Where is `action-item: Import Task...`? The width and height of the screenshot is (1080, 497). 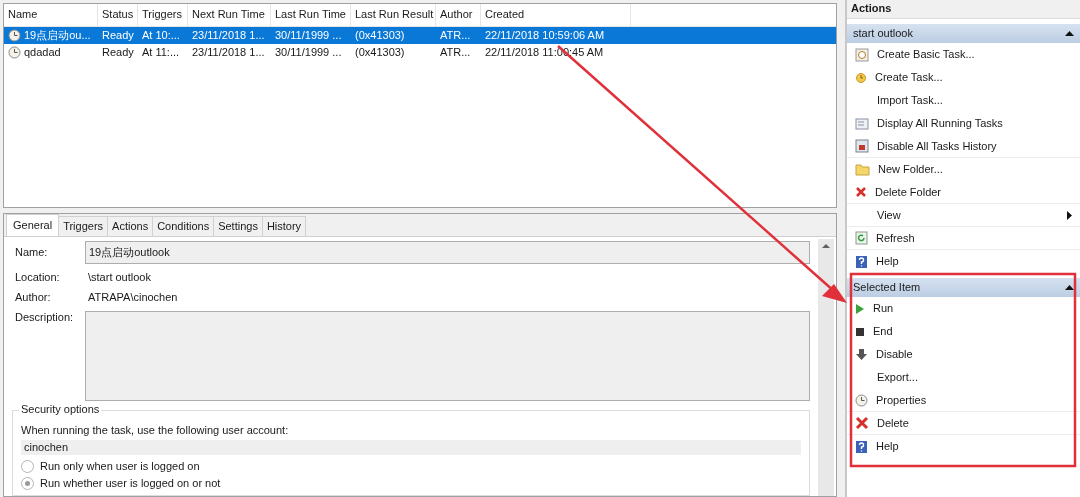
action-item: Import Task... is located at coordinates (974, 100).